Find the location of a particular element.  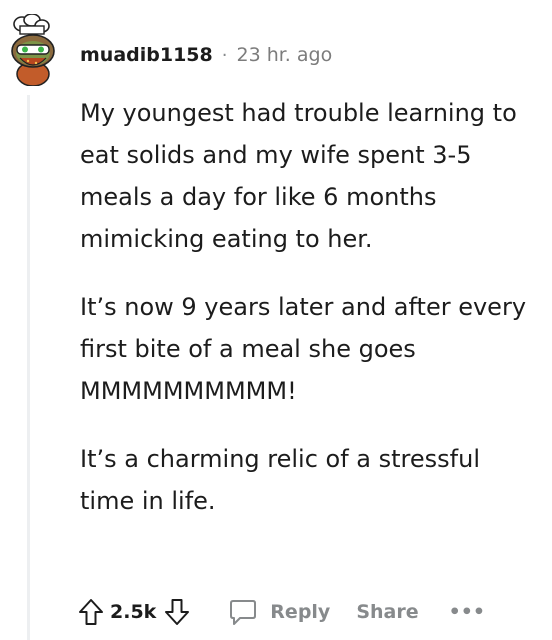

timestamp: 23 hr. ago is located at coordinates (284, 55).